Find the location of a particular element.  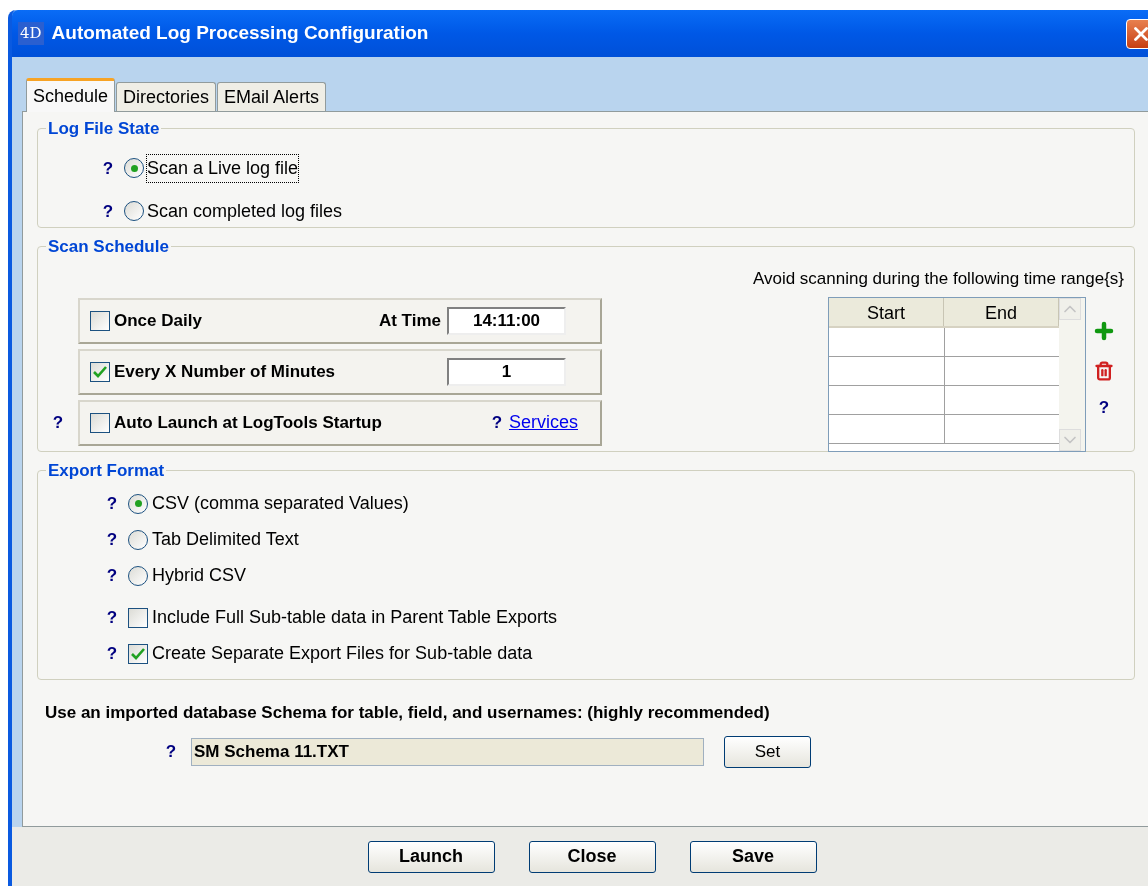

radio-label: Hybrid CSV is located at coordinates (199, 575).